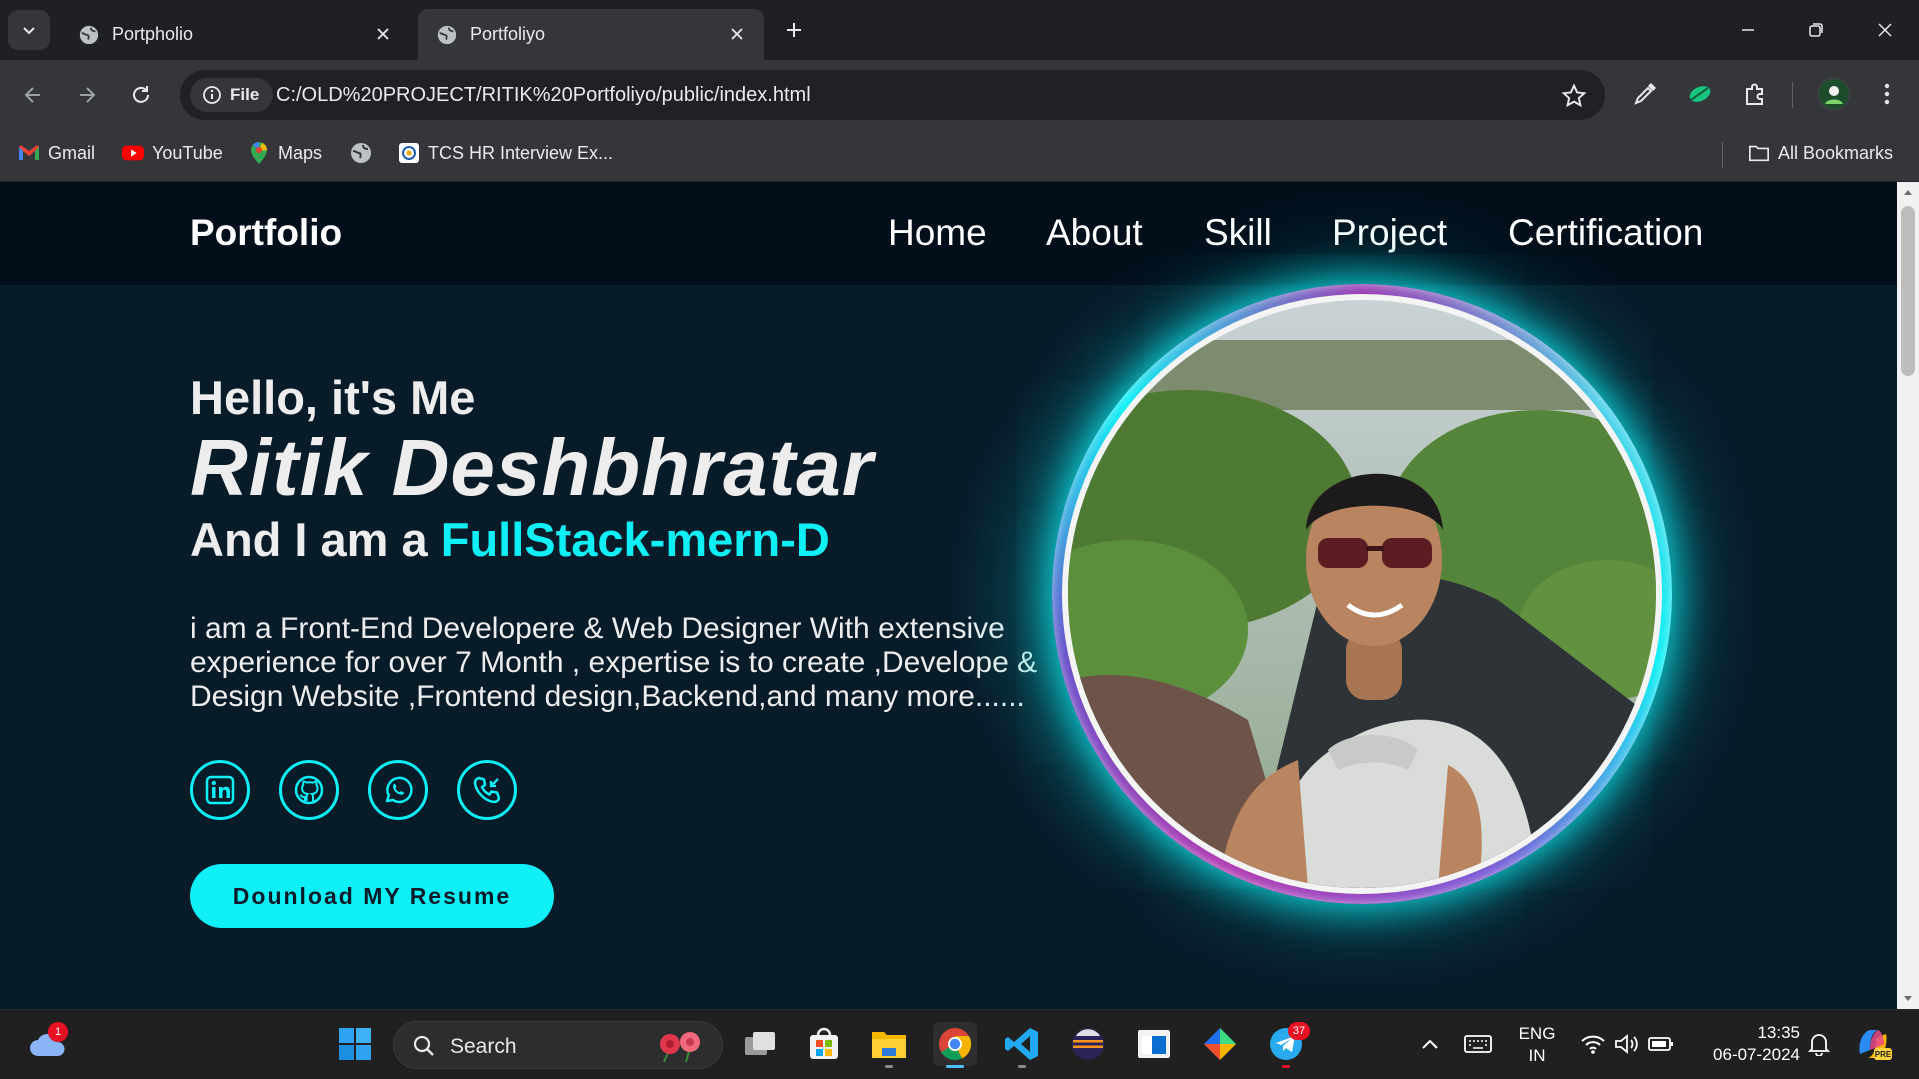 This screenshot has height=1079, width=1919. Describe the element at coordinates (133, 153) in the screenshot. I see `youtube-icon` at that location.